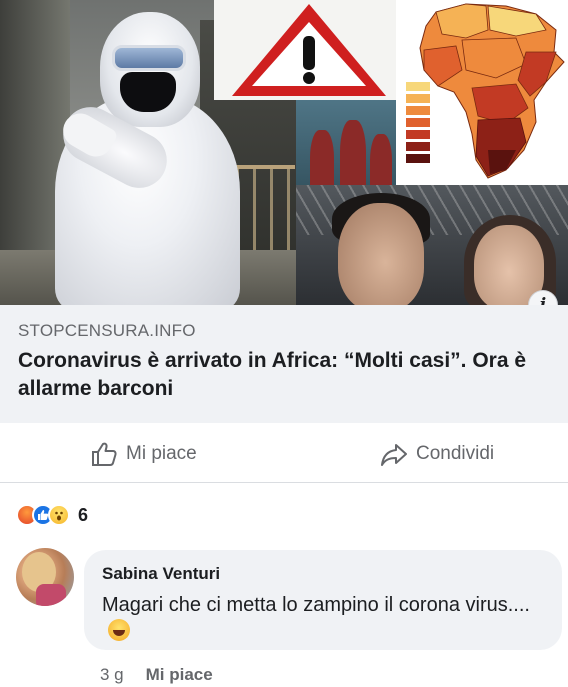 The height and width of the screenshot is (687, 568). I want to click on comment-author: Sabina Venturi, so click(161, 574).